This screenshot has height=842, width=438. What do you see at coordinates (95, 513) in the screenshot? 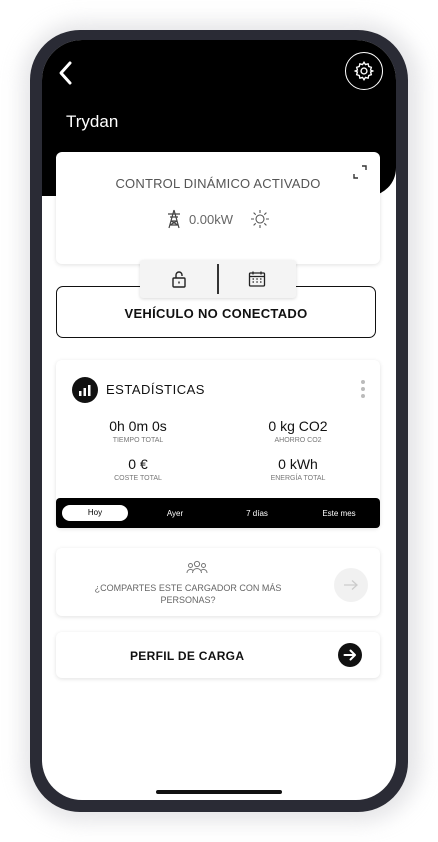
I see `period-tab-today: Hoy` at bounding box center [95, 513].